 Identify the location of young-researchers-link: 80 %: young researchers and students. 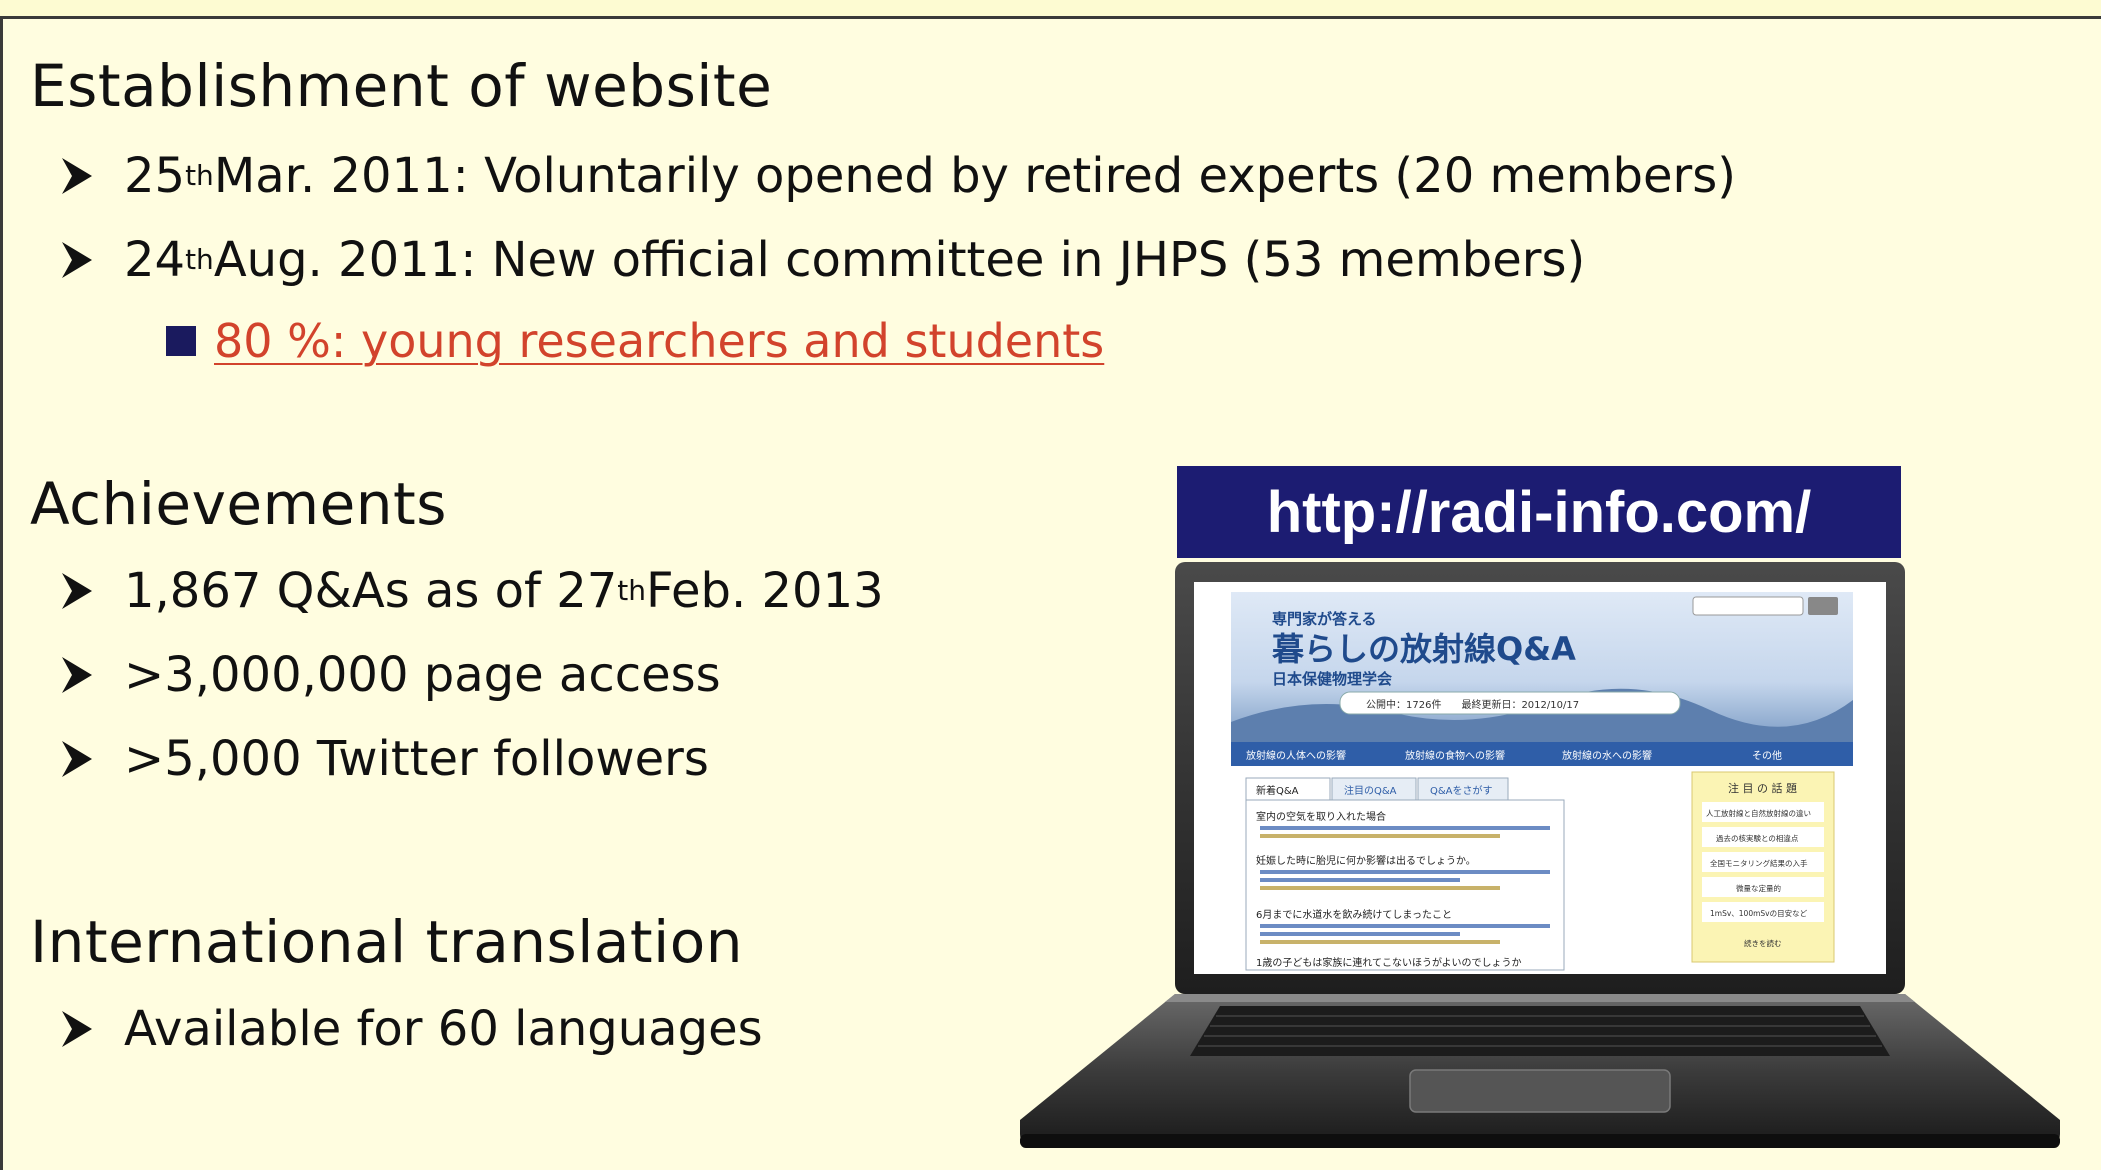
(659, 341).